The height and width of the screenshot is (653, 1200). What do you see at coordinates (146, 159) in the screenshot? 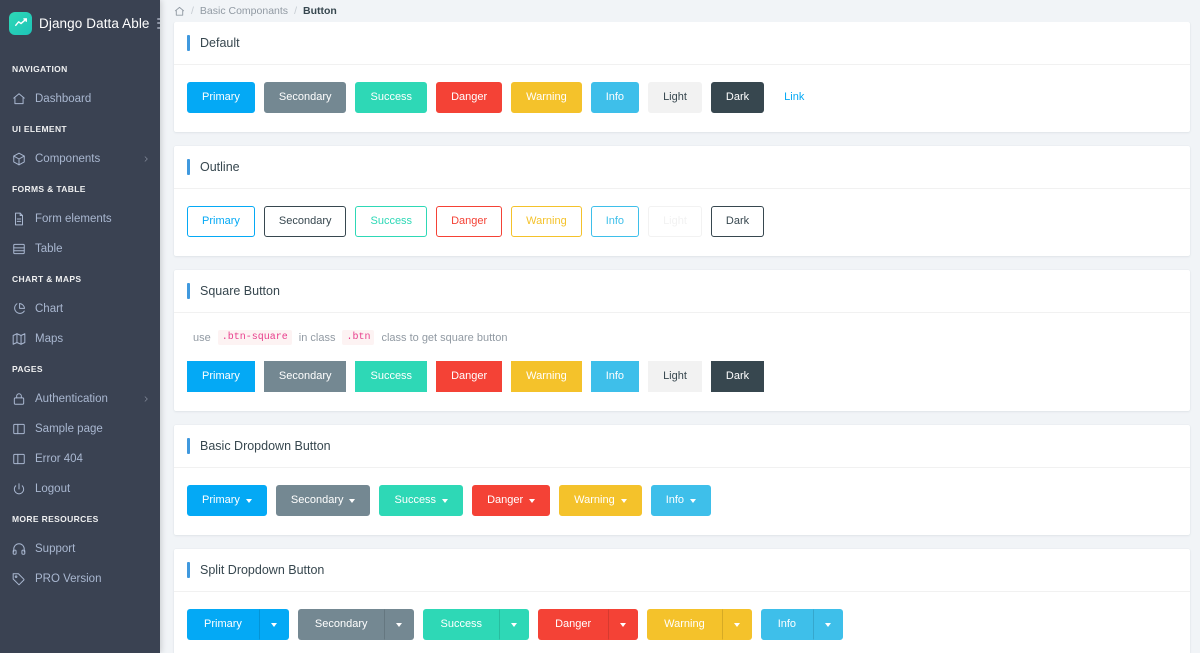
I see `chevron-right-icon` at bounding box center [146, 159].